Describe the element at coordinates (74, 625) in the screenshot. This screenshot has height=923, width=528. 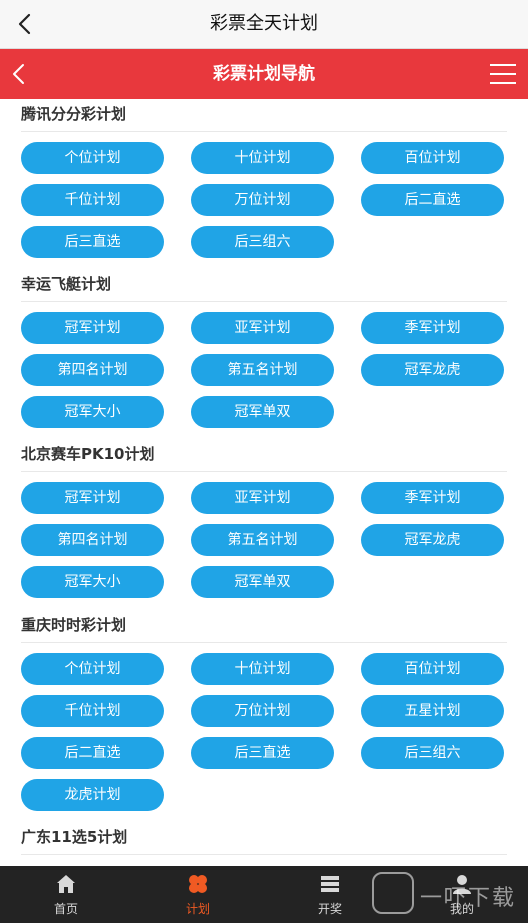
I see `section-heading: 重庆时时彩计划` at that location.